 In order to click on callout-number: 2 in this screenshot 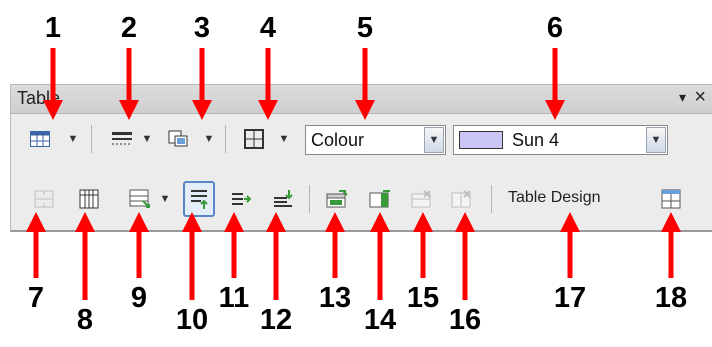, I will do `click(129, 28)`.